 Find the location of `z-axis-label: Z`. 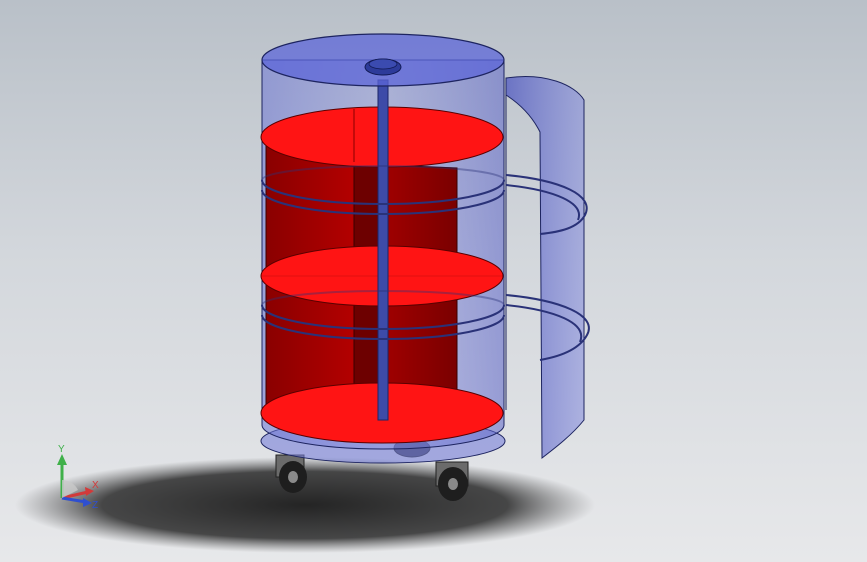

z-axis-label: Z is located at coordinates (95, 505).